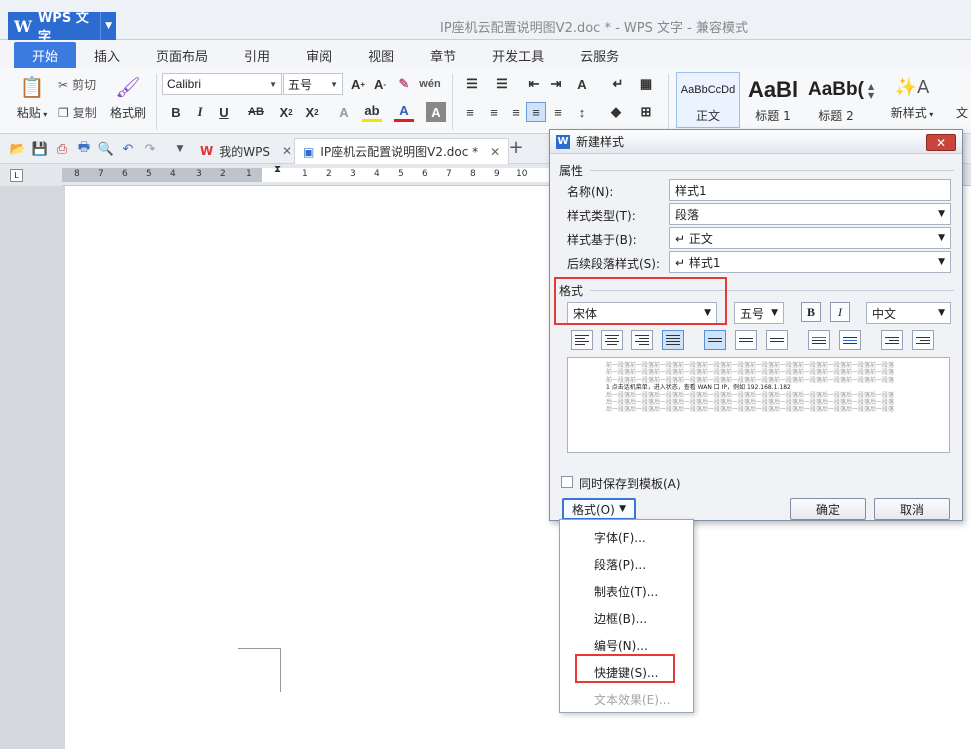 The image size is (971, 749). Describe the element at coordinates (150, 149) in the screenshot. I see `redo-icon: ↷` at that location.